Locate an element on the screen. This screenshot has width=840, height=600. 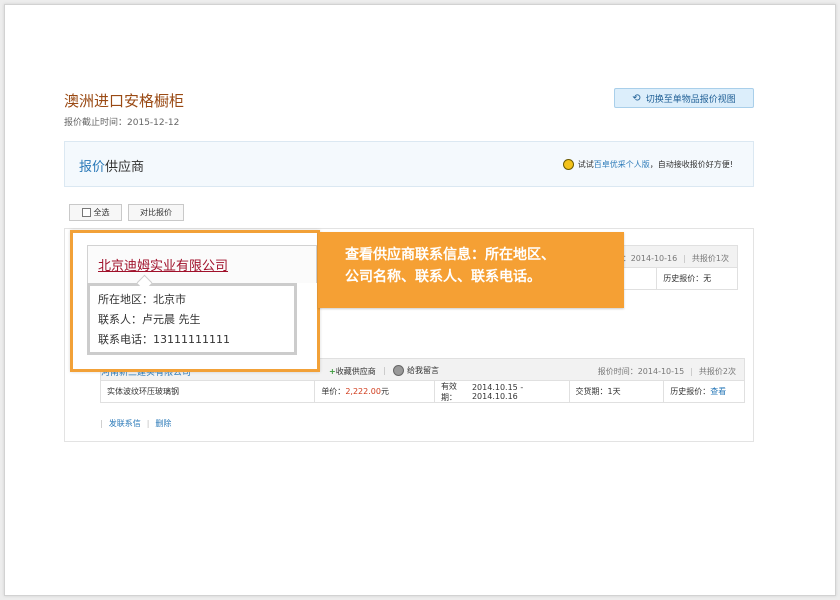
product-cell: 实体波纹环压玻璃钢 is located at coordinates (208, 391).